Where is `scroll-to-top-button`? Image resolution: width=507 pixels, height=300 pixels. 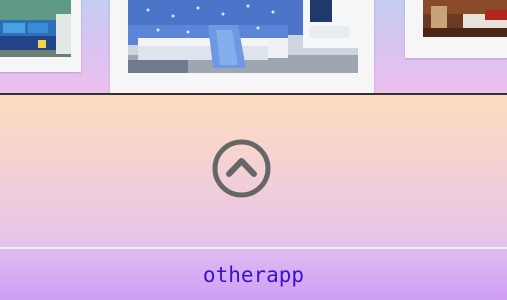
scroll-to-top-button is located at coordinates (241, 168).